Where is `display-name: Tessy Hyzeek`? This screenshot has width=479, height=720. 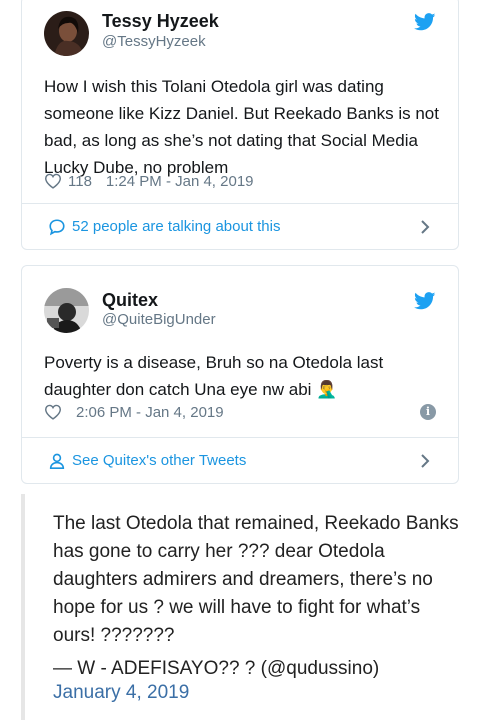
display-name: Tessy Hyzeek is located at coordinates (160, 21).